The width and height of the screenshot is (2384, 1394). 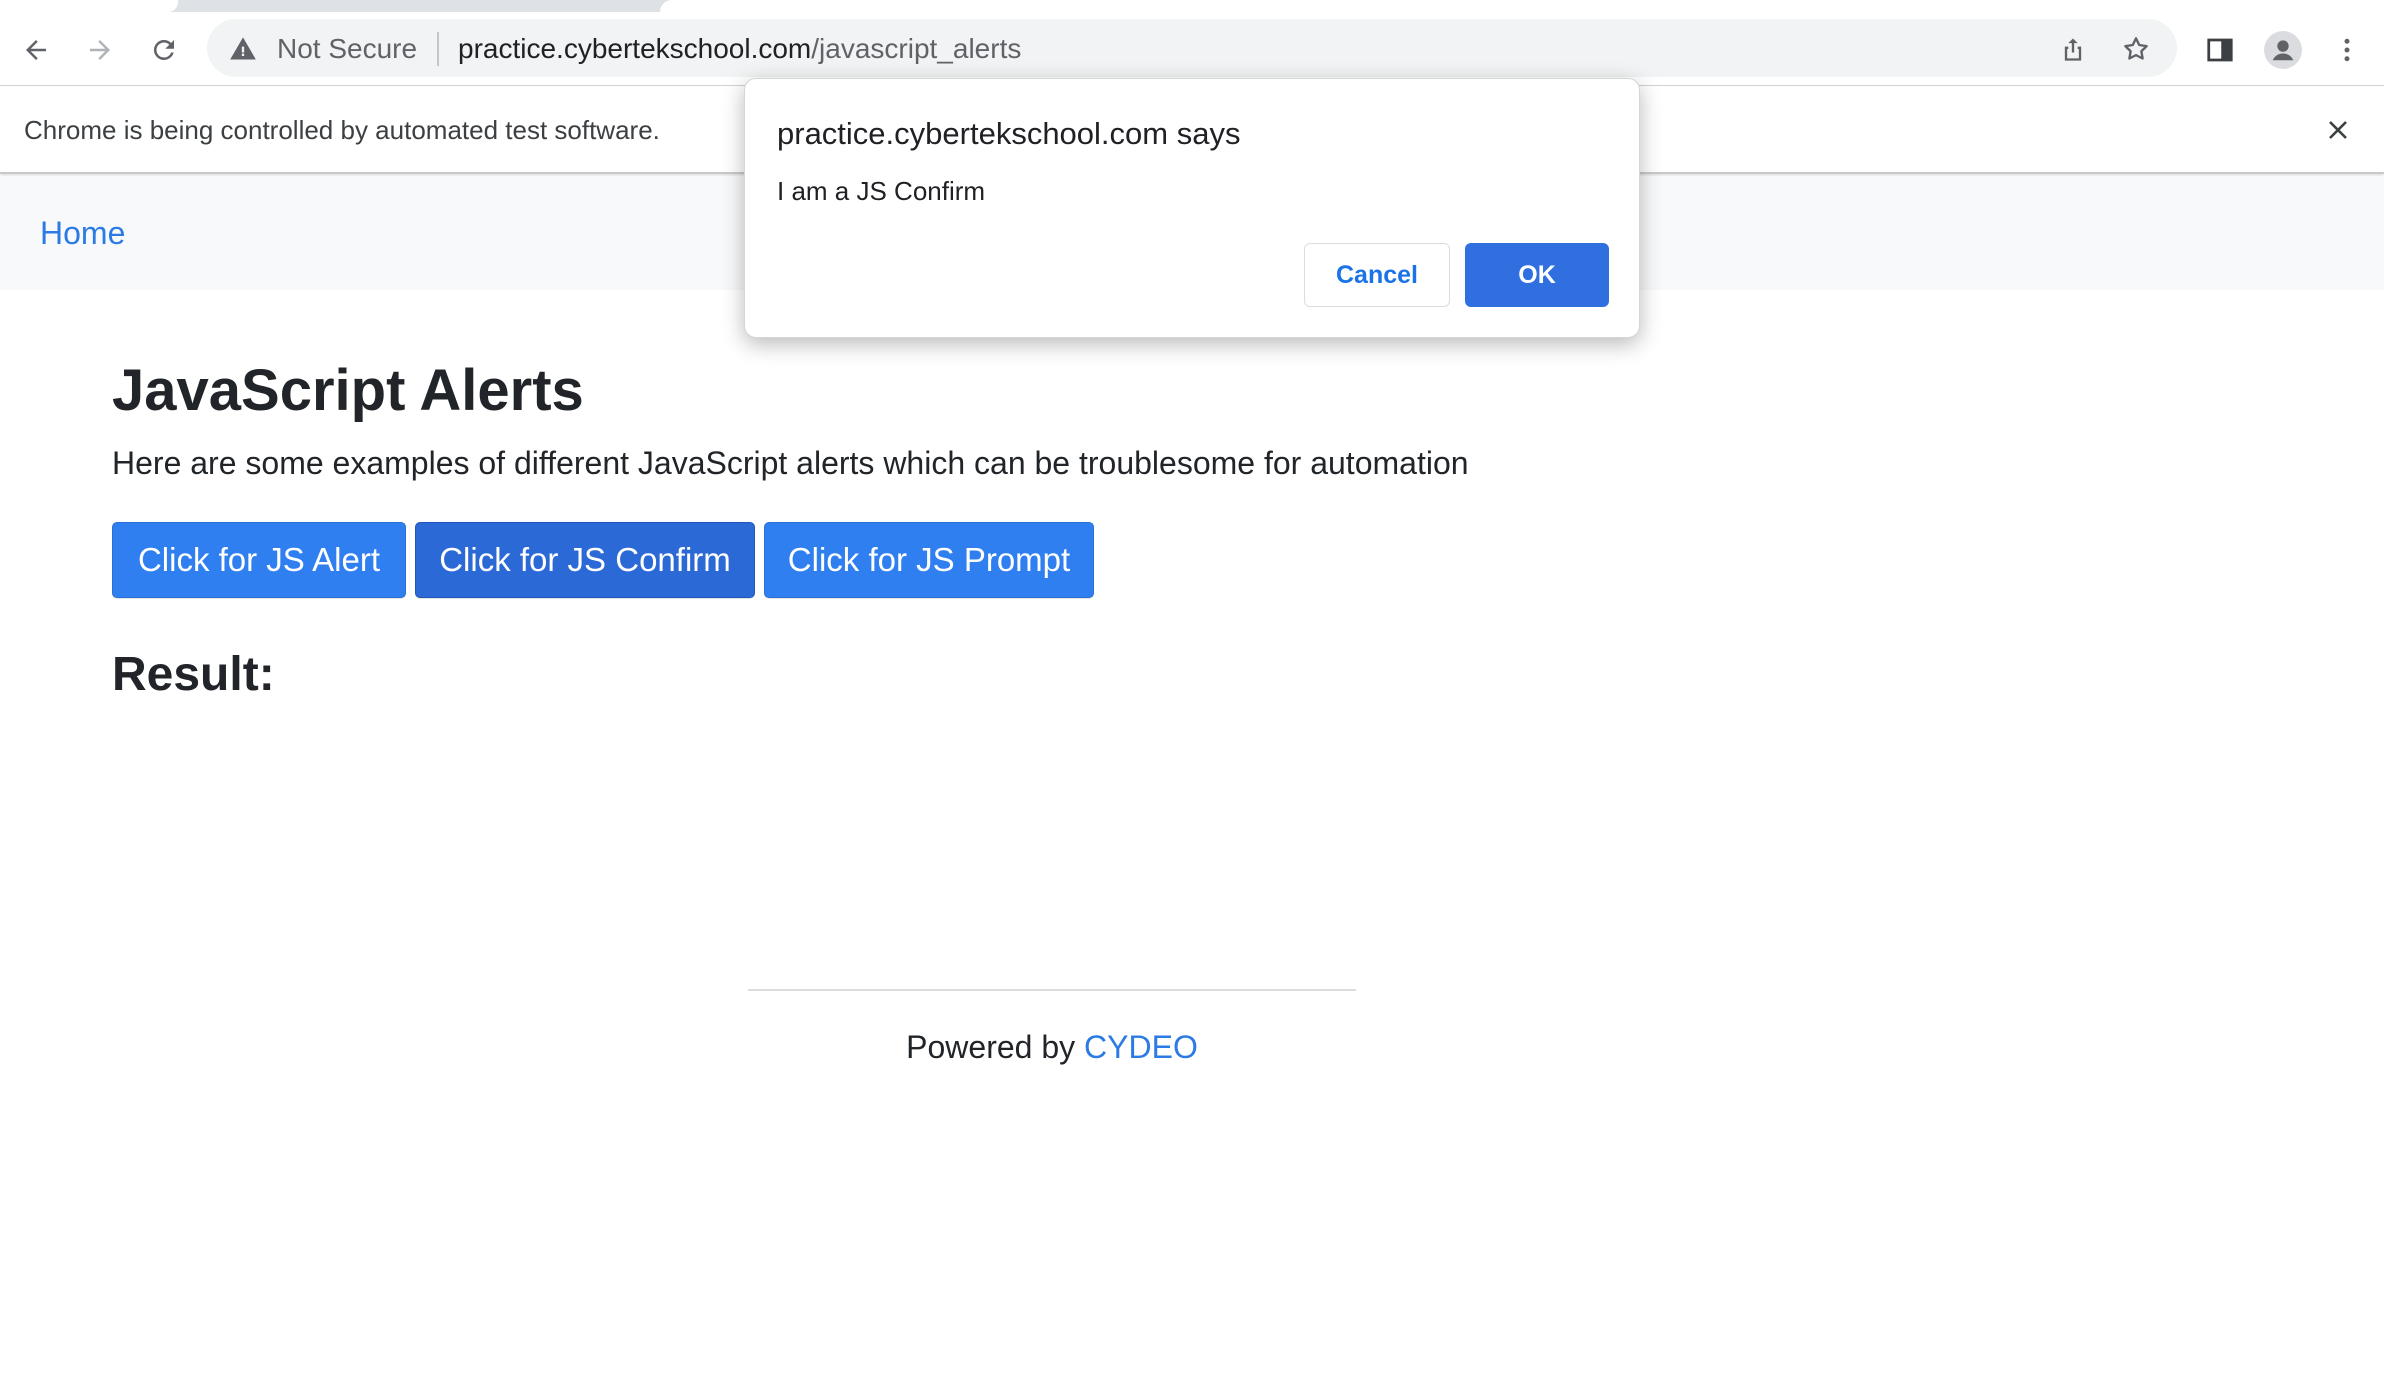 I want to click on share-icon, so click(x=2073, y=49).